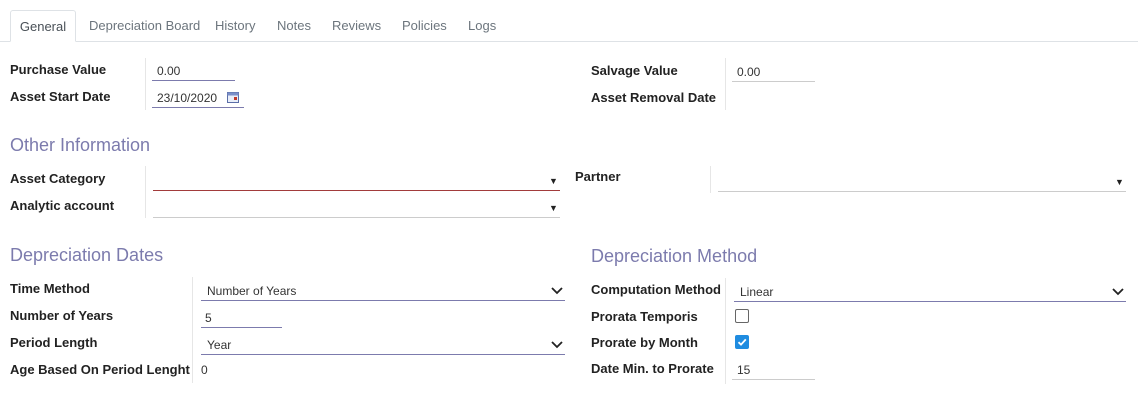 The width and height of the screenshot is (1138, 414). What do you see at coordinates (742, 316) in the screenshot?
I see `prorata-temporis-checkbox` at bounding box center [742, 316].